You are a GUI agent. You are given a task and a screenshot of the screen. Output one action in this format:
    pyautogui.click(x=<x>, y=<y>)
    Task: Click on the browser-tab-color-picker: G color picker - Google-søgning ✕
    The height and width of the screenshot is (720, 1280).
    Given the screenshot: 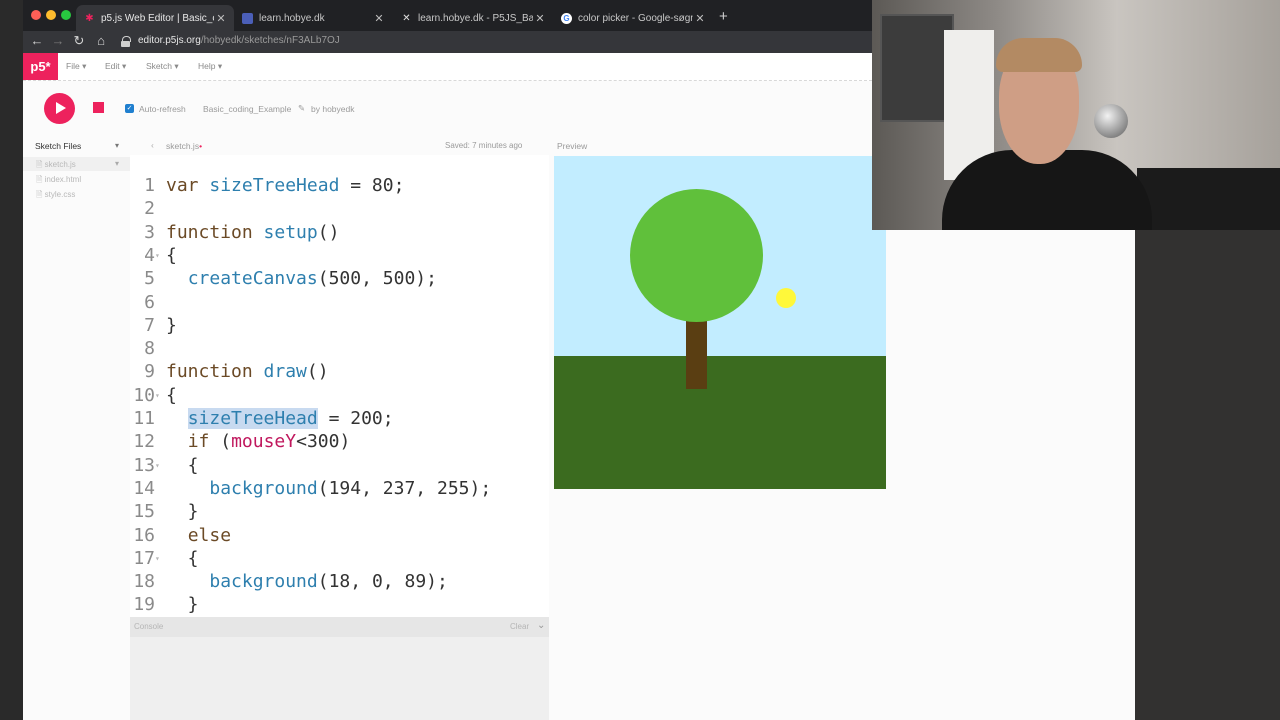 What is the action you would take?
    pyautogui.click(x=633, y=18)
    